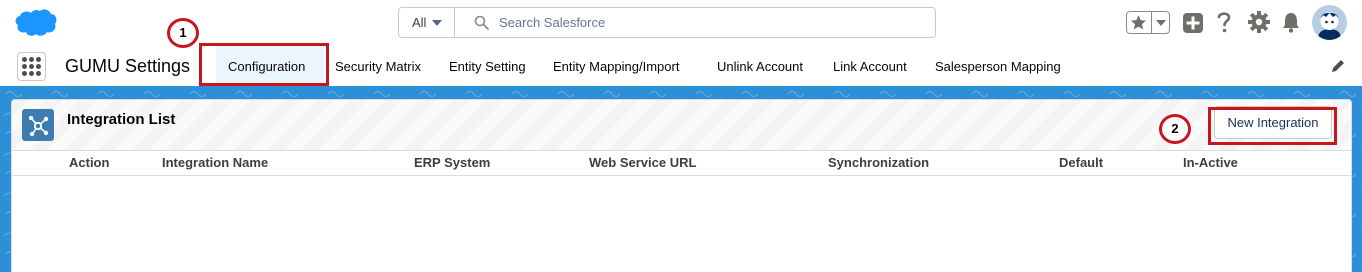 Image resolution: width=1362 pixels, height=272 pixels. What do you see at coordinates (215, 162) in the screenshot?
I see `column-header-integration-name: Integration Name` at bounding box center [215, 162].